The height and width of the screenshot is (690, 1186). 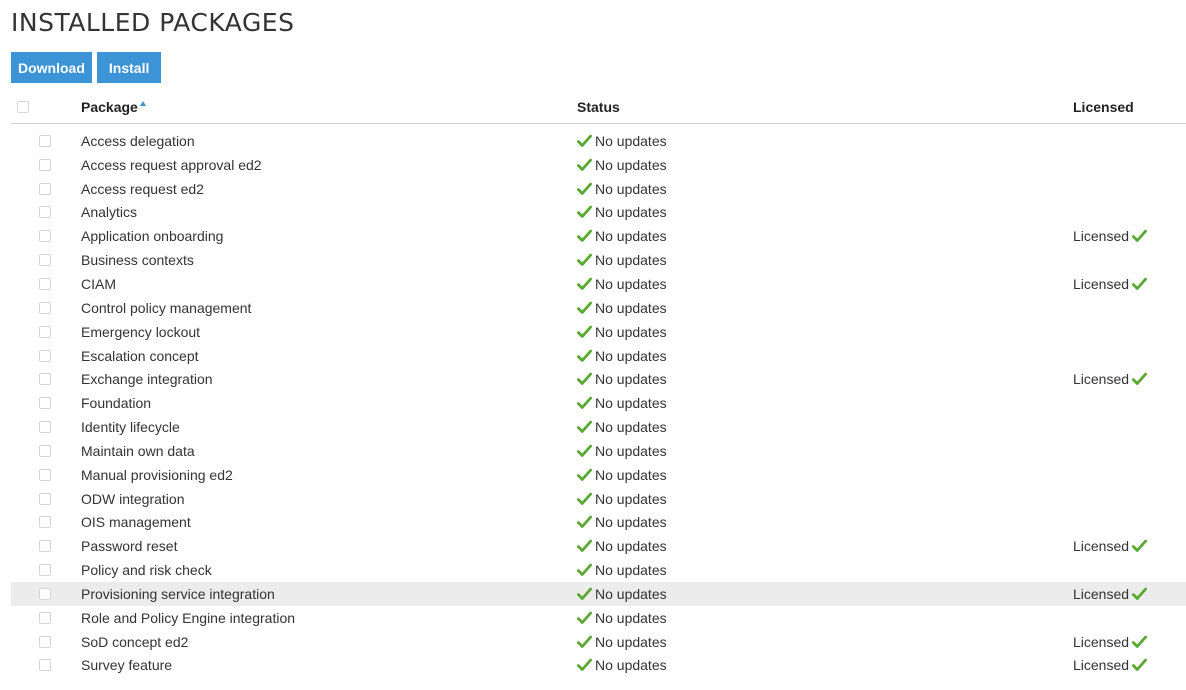 I want to click on column-header-status-label: Status, so click(x=598, y=107).